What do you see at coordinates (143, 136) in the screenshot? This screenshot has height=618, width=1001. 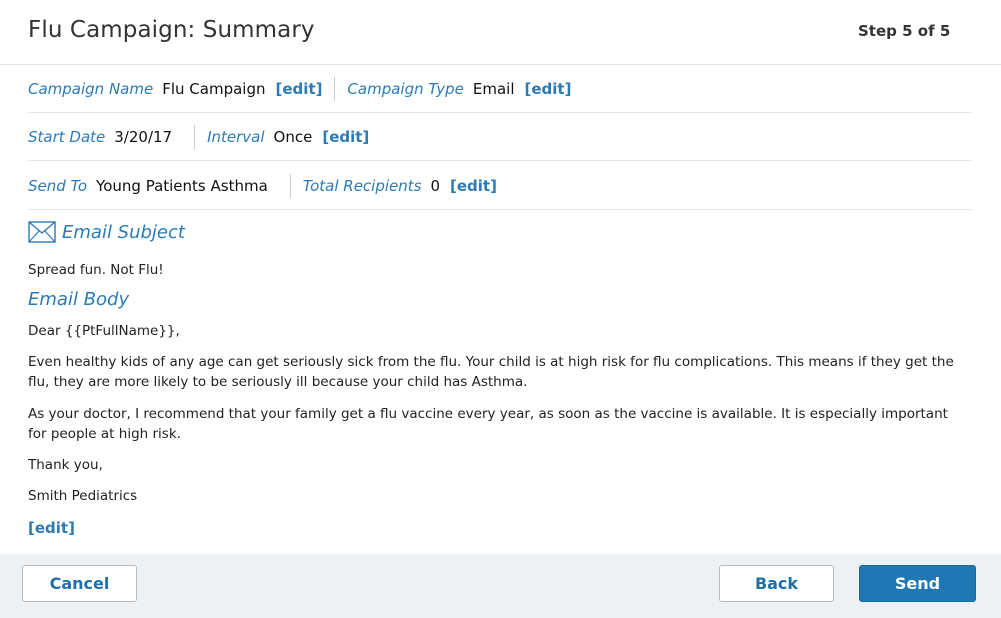 I see `start-date-value: 3/20/17` at bounding box center [143, 136].